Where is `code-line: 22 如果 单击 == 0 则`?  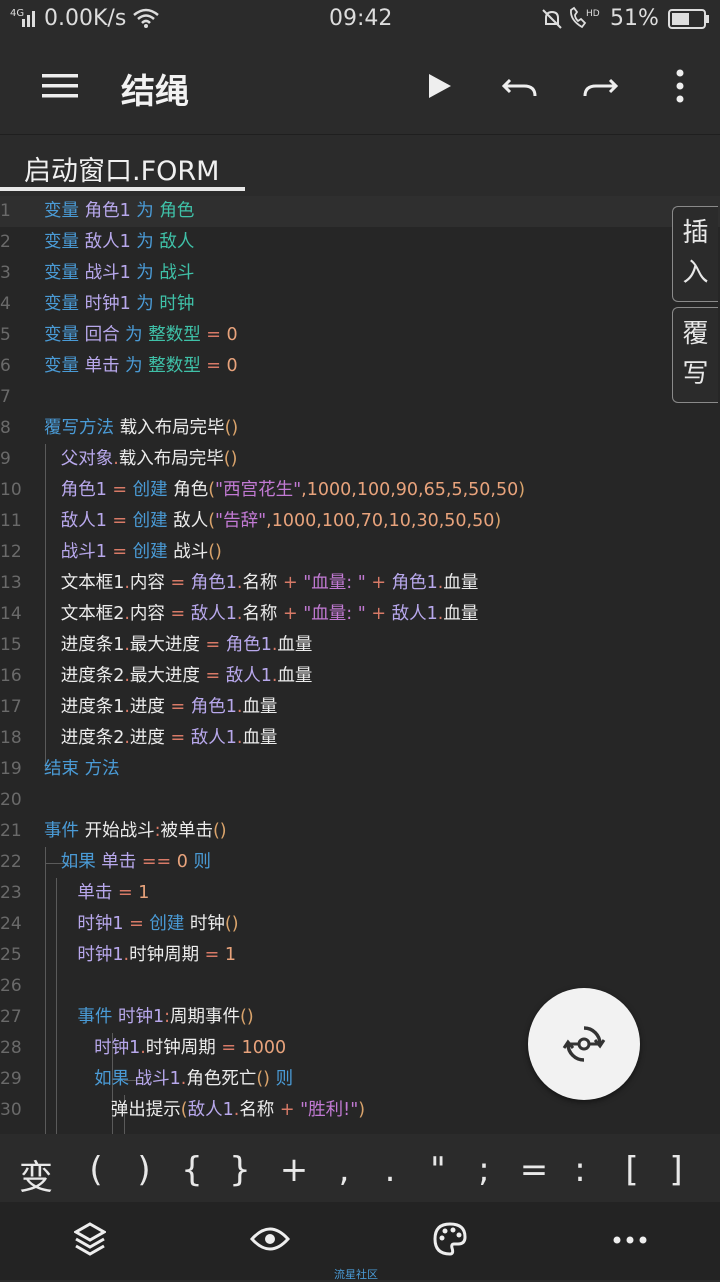 code-line: 22 如果 单击 == 0 则 is located at coordinates (360, 862).